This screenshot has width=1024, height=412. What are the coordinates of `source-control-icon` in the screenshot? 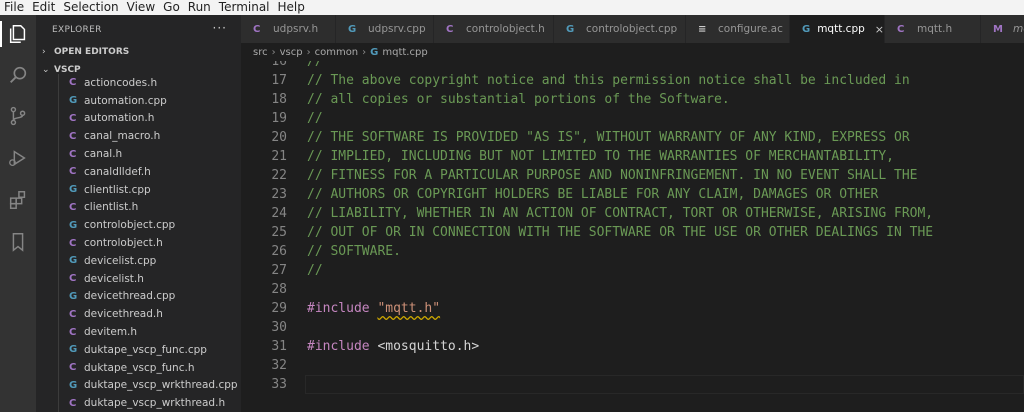 It's located at (18, 116).